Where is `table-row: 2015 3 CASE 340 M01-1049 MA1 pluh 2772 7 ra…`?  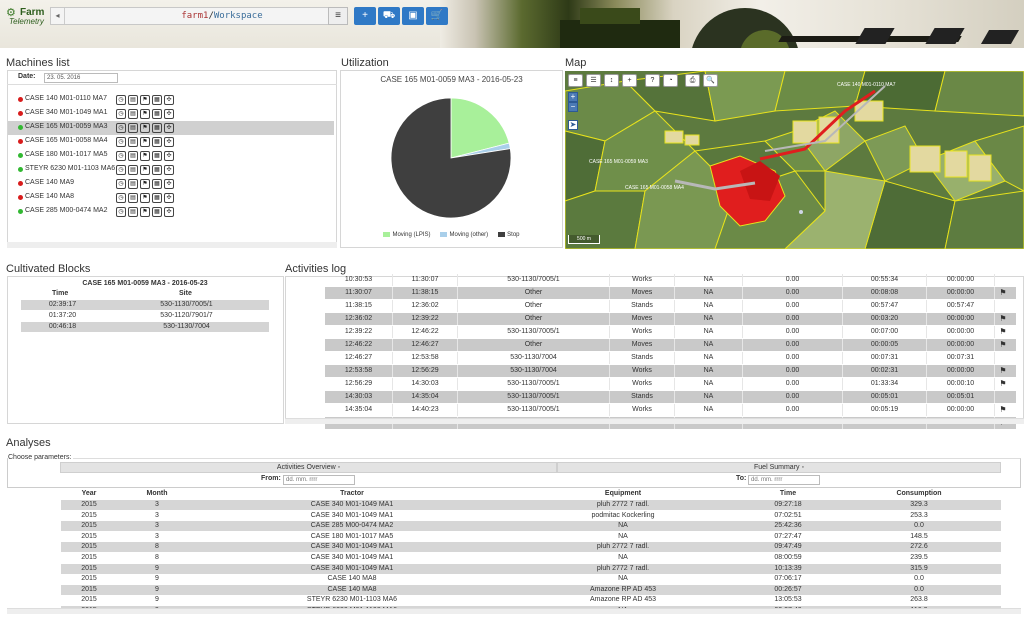 table-row: 2015 3 CASE 340 M01-1049 MA1 pluh 2772 7 ra… is located at coordinates (531, 505).